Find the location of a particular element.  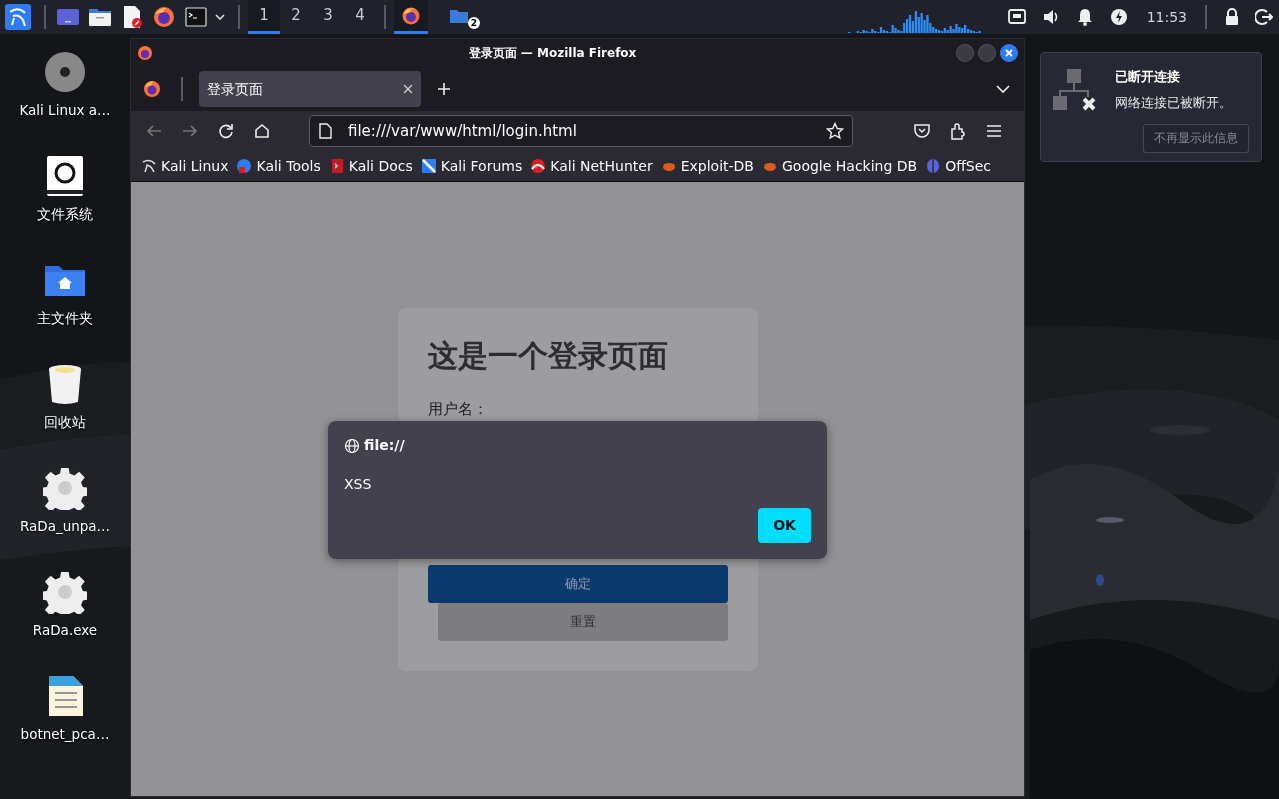

disc-icon is located at coordinates (65, 72).